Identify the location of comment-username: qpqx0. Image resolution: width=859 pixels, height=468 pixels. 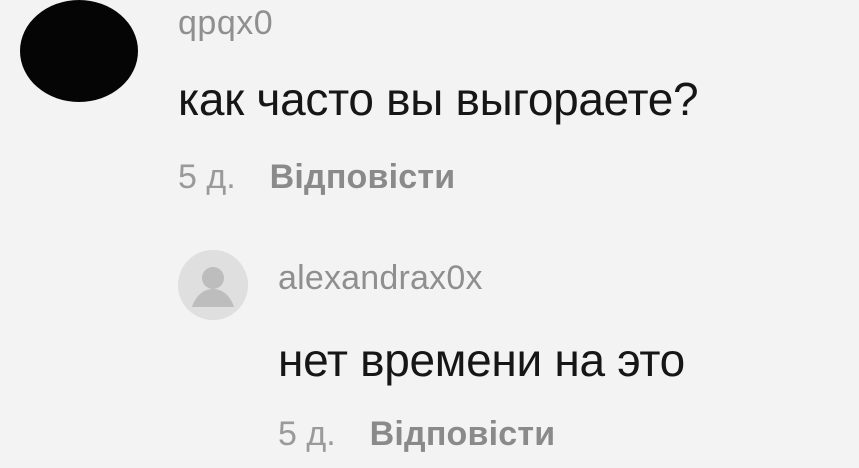
(225, 23).